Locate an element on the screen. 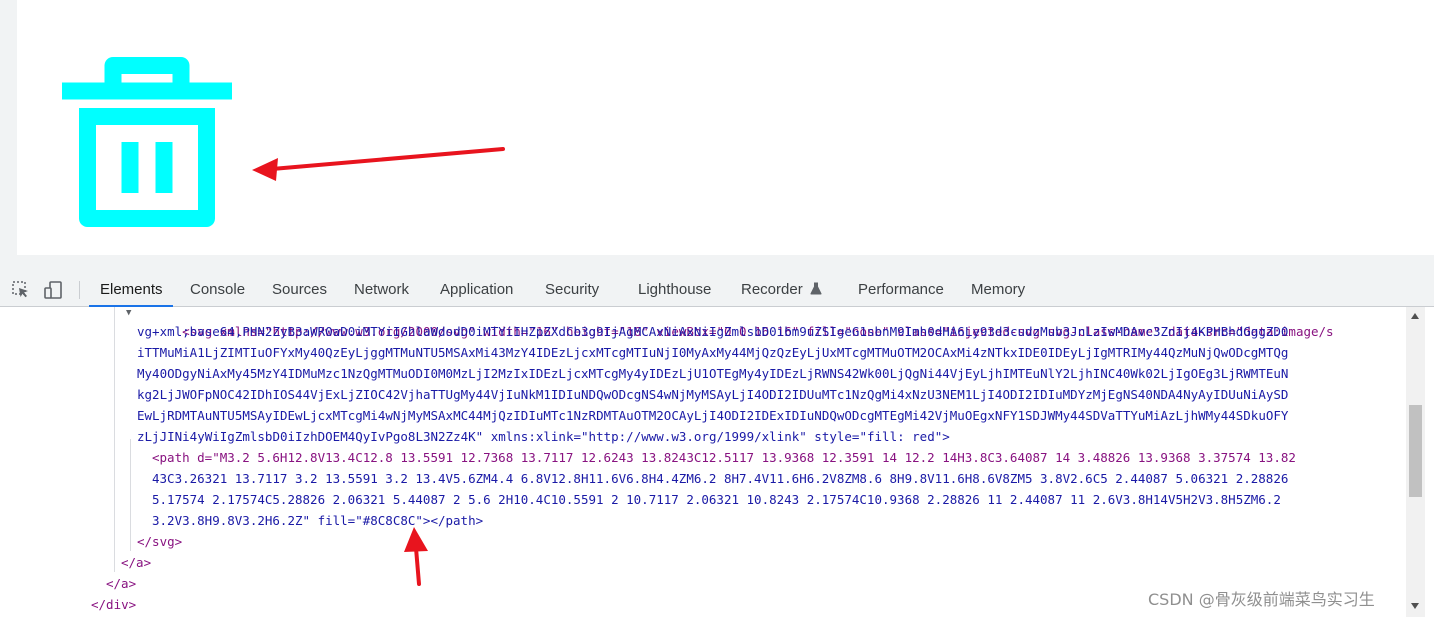 The width and height of the screenshot is (1434, 617). watermark: CSDN @骨灰级前端菜鸟实习生 is located at coordinates (1261, 599).